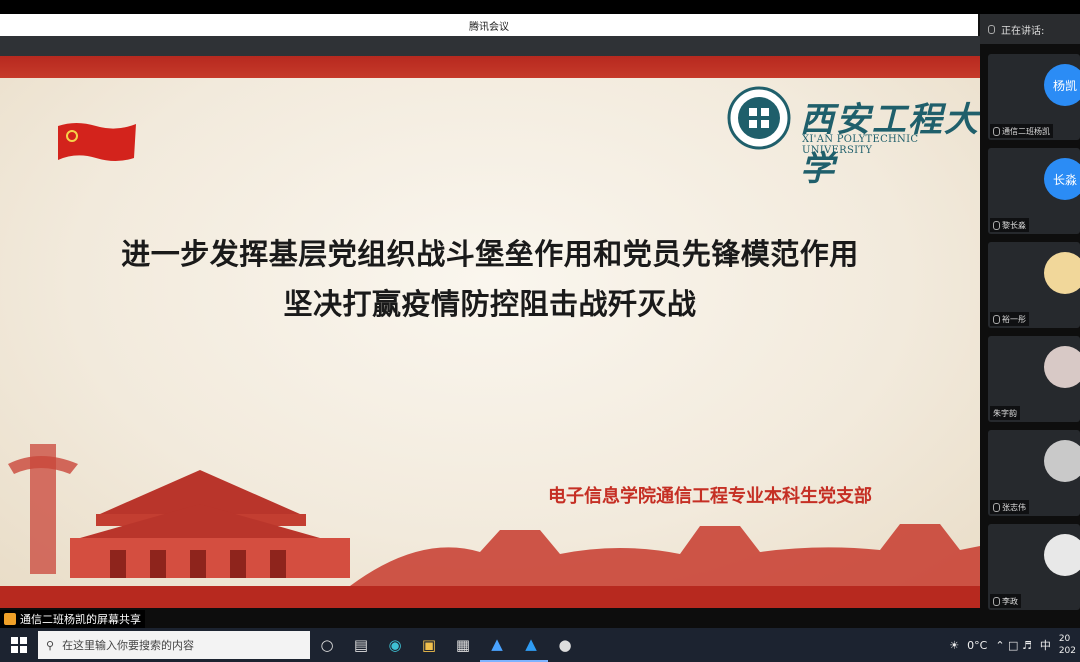 The width and height of the screenshot is (1080, 662). What do you see at coordinates (97, 142) in the screenshot?
I see `party-flag-icon` at bounding box center [97, 142].